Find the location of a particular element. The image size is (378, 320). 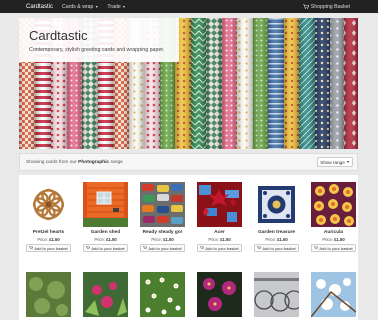

product-title: Pretzel hearts is located at coordinates (48, 232).